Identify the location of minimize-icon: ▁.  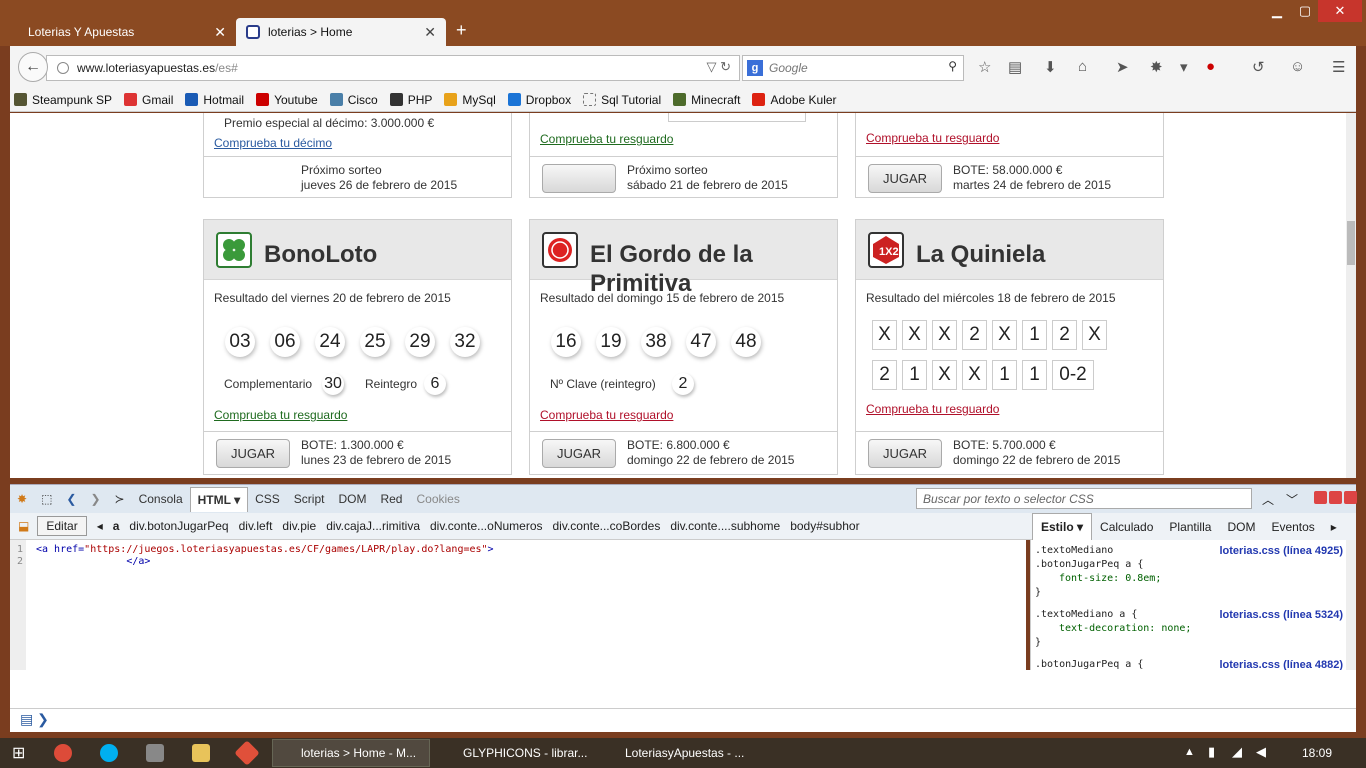
(1277, 11).